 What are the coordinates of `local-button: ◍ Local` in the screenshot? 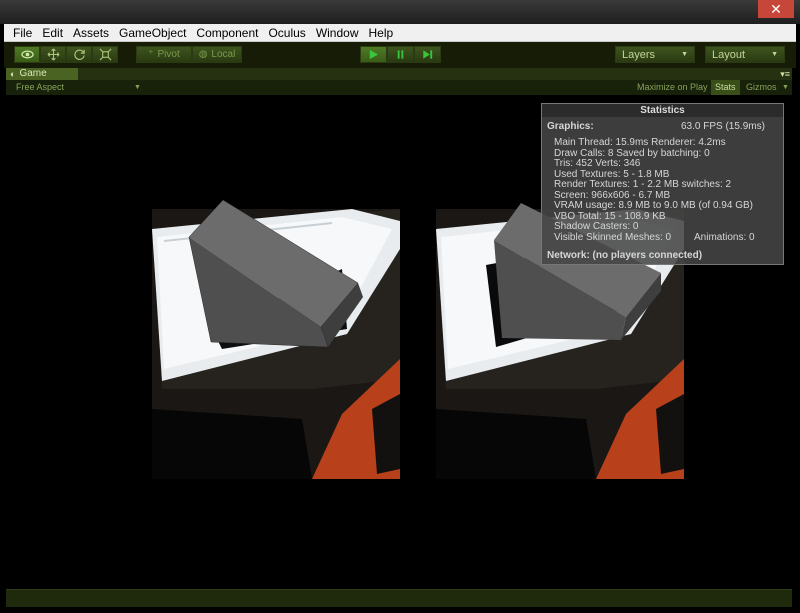 It's located at (217, 54).